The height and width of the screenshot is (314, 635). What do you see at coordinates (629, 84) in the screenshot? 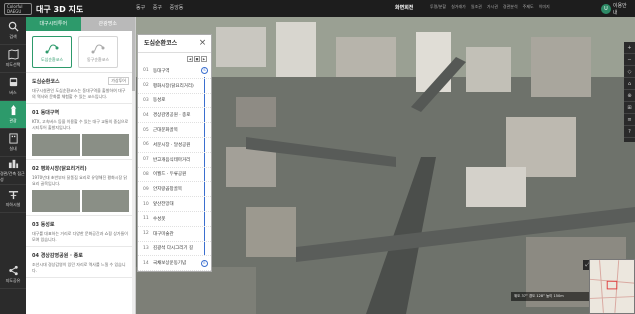
I see `home-button: ⌂` at bounding box center [629, 84].